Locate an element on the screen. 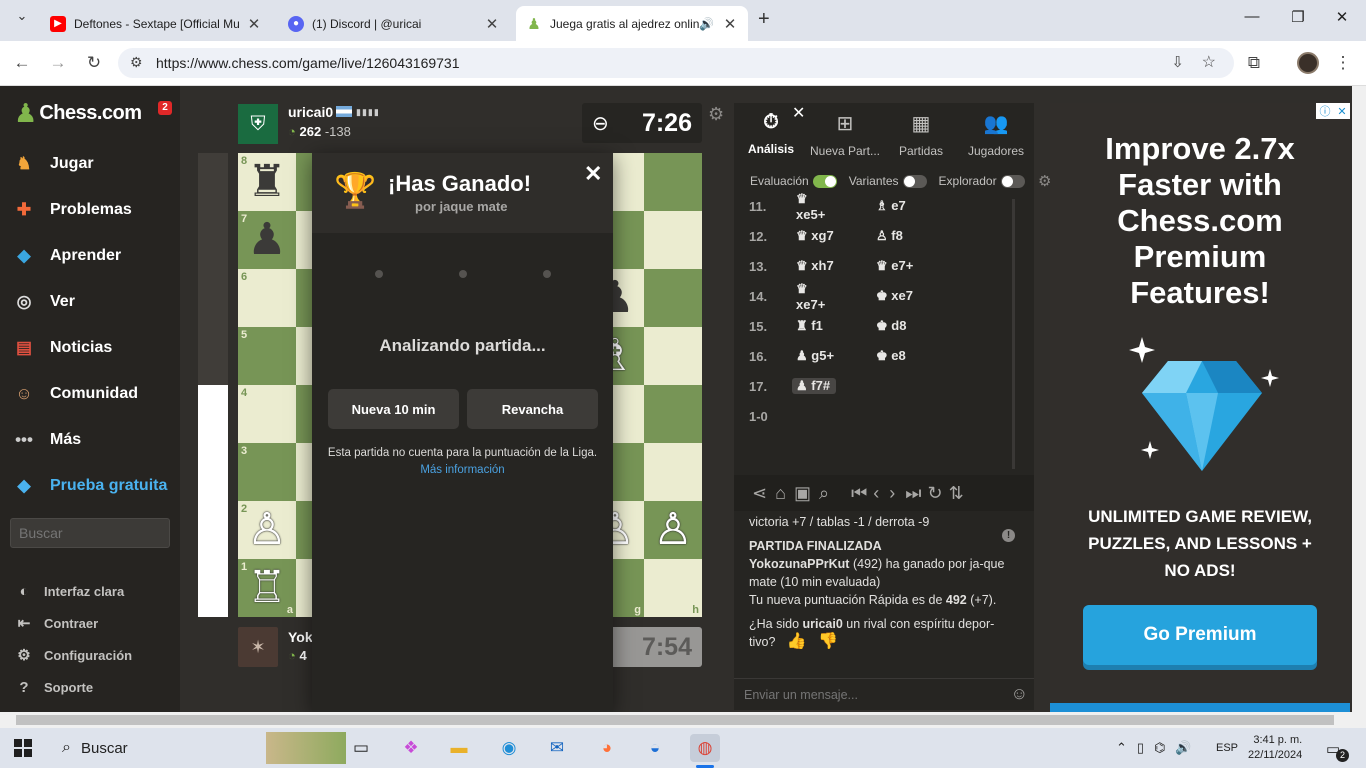  nav-ver: ◎ Ver is located at coordinates (42, 302).